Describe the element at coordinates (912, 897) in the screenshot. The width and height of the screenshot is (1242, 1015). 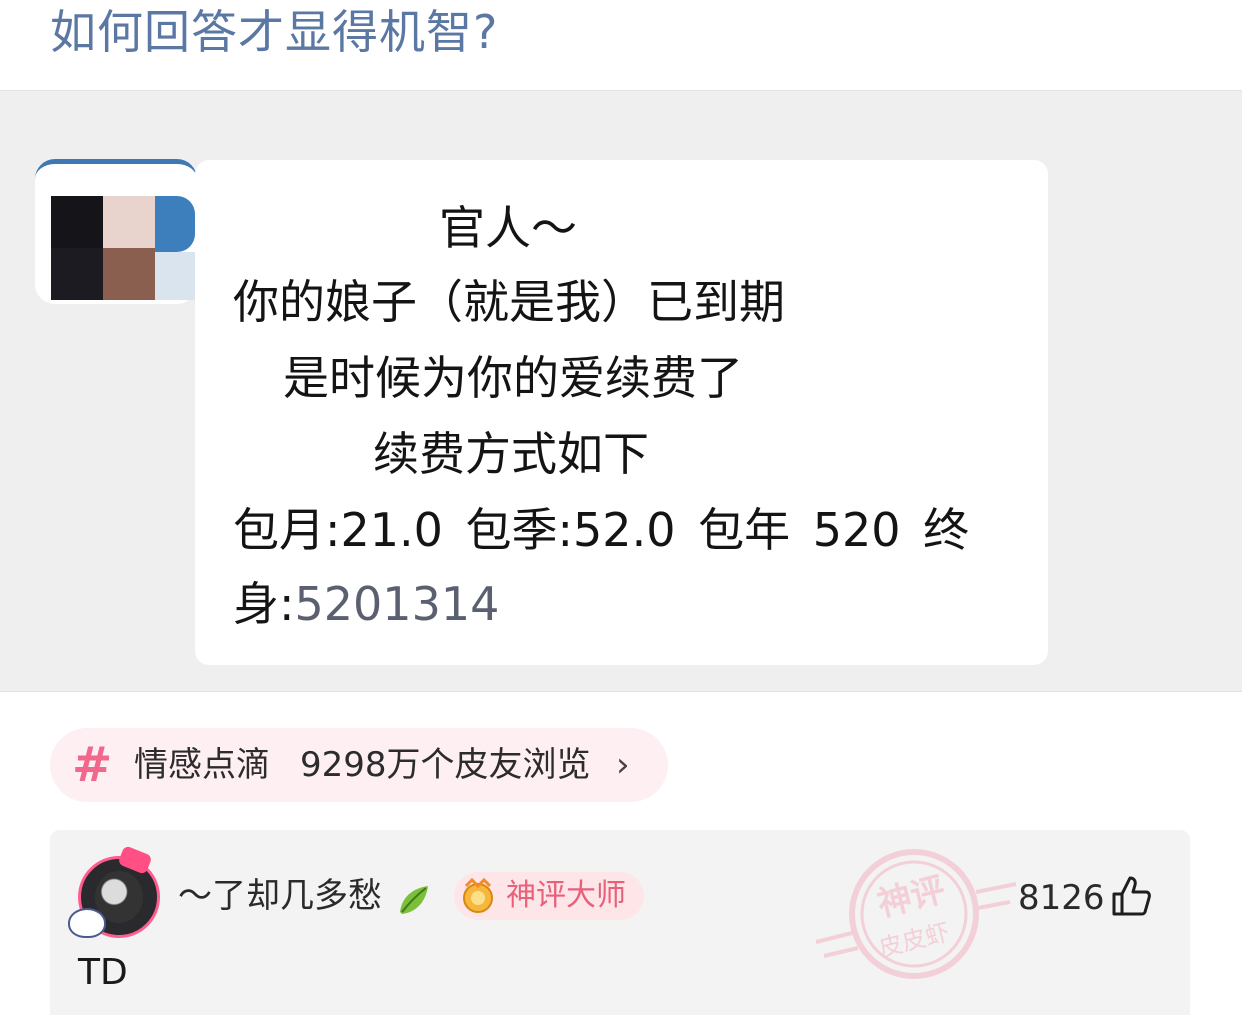
I see `stamp-text-1: 神评` at that location.